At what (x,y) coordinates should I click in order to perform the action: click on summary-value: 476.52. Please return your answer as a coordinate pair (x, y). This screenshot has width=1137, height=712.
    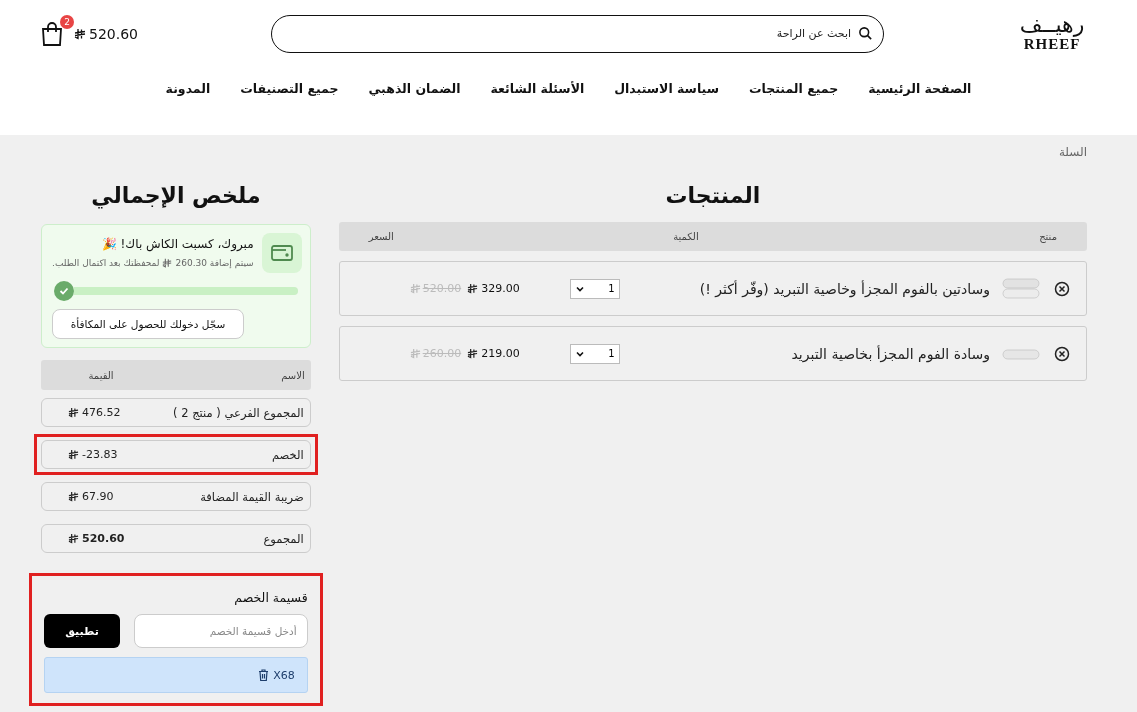
    Looking at the image, I should click on (81, 412).